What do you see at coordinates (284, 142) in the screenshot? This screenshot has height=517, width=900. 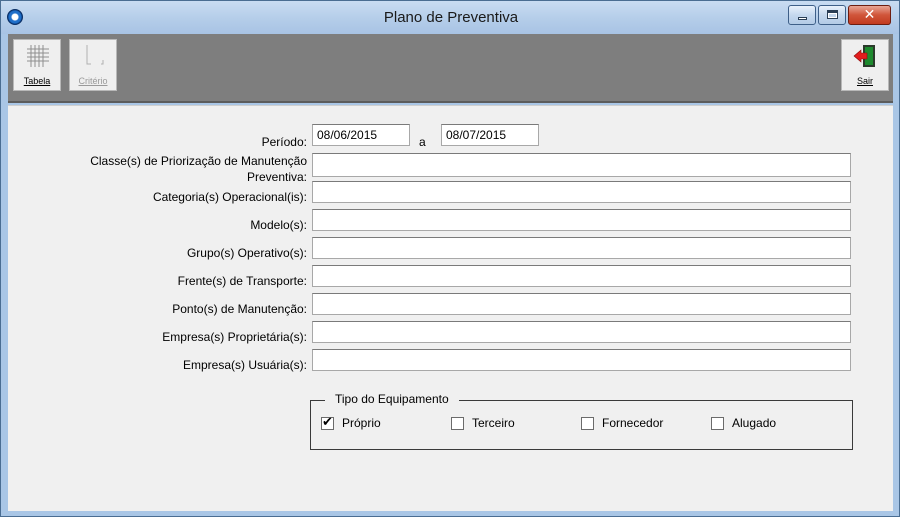 I see `periodo-label: Período:` at bounding box center [284, 142].